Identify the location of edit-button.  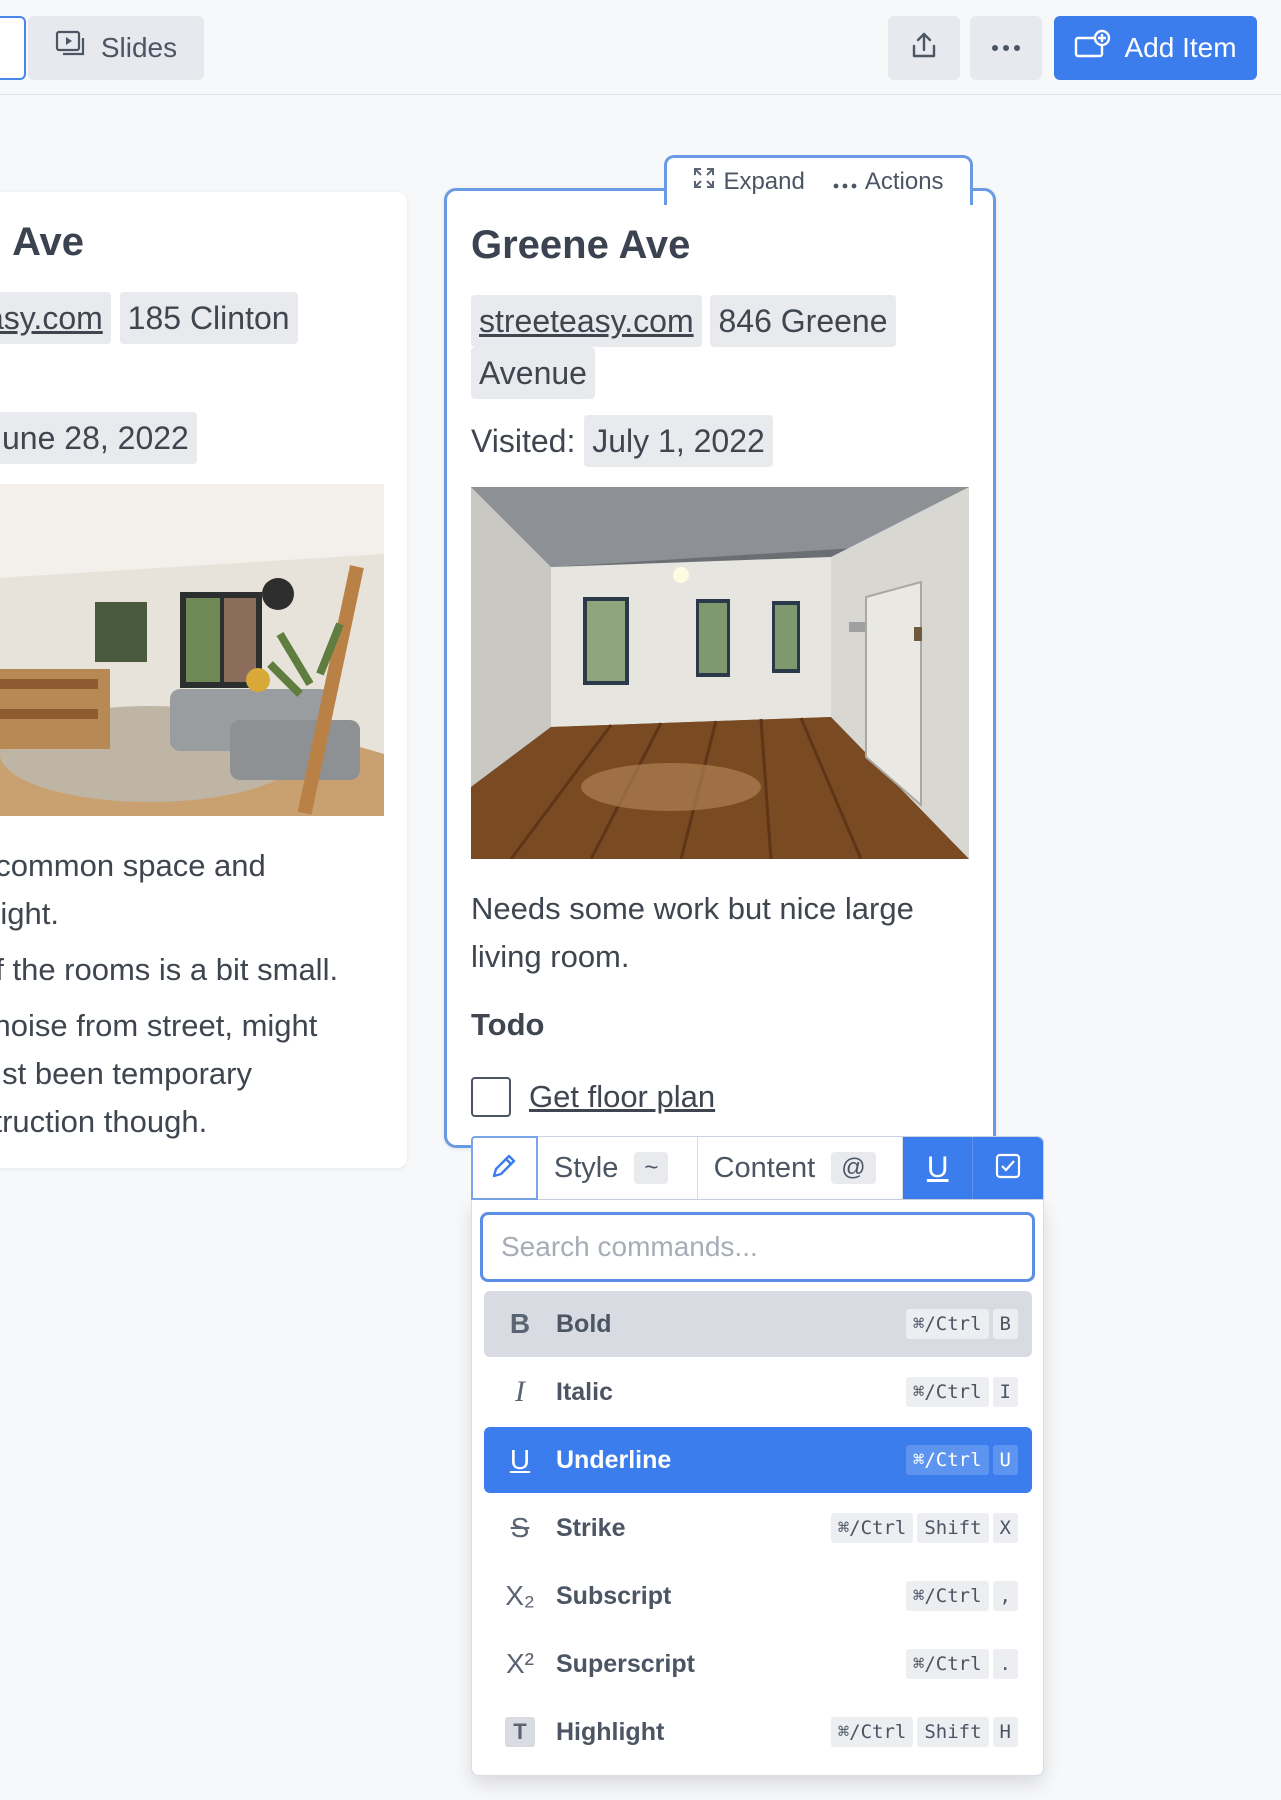
(504, 1168).